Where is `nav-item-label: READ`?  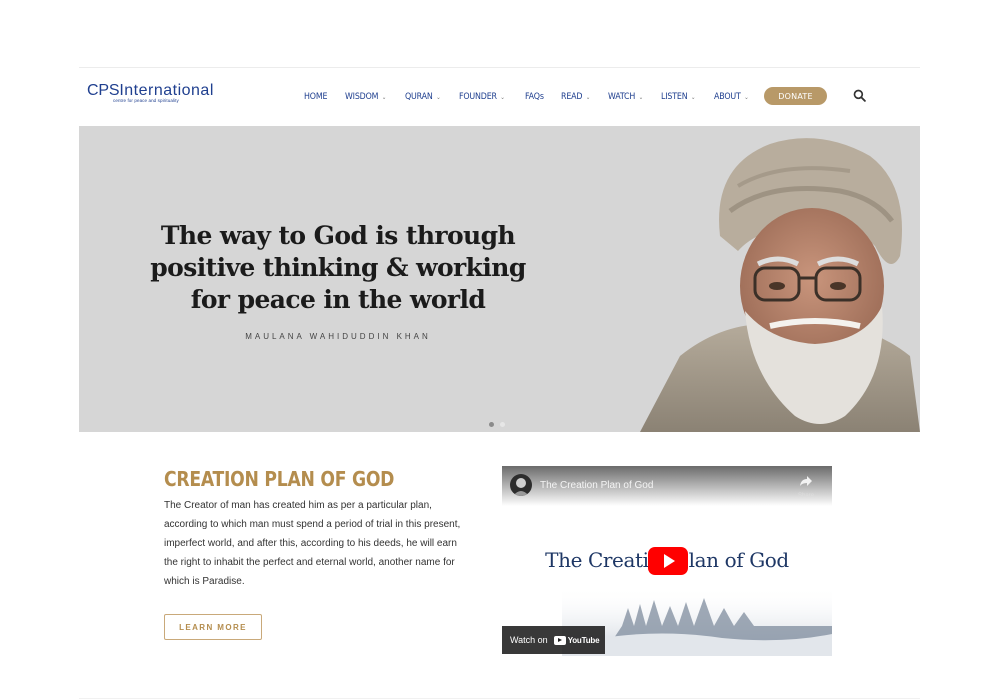 nav-item-label: READ is located at coordinates (571, 97).